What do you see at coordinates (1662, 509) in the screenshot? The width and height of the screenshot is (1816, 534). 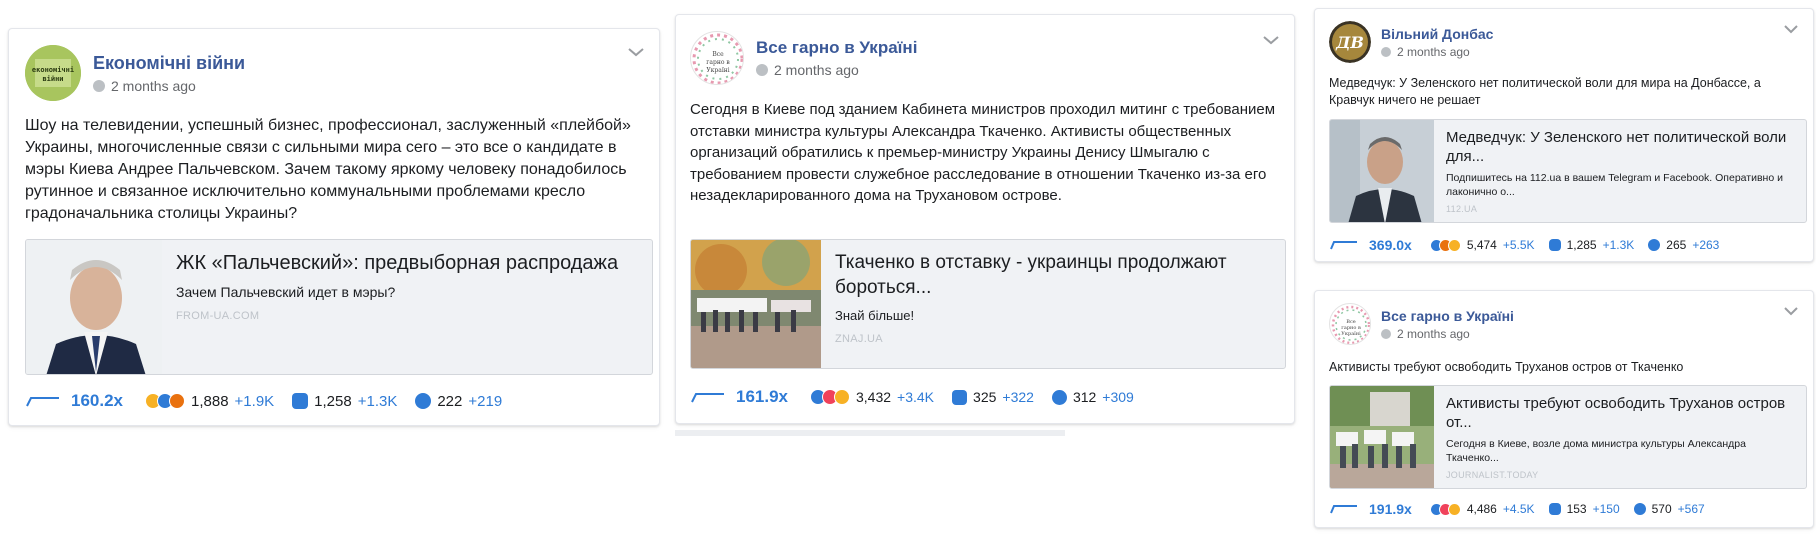 I see `shares-count: 570` at bounding box center [1662, 509].